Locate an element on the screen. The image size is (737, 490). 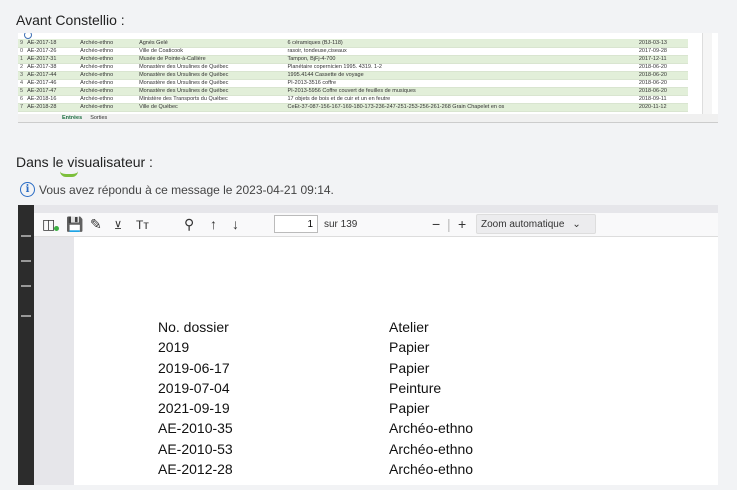
table-cell-id: AE-2018-28 is located at coordinates (52, 107).